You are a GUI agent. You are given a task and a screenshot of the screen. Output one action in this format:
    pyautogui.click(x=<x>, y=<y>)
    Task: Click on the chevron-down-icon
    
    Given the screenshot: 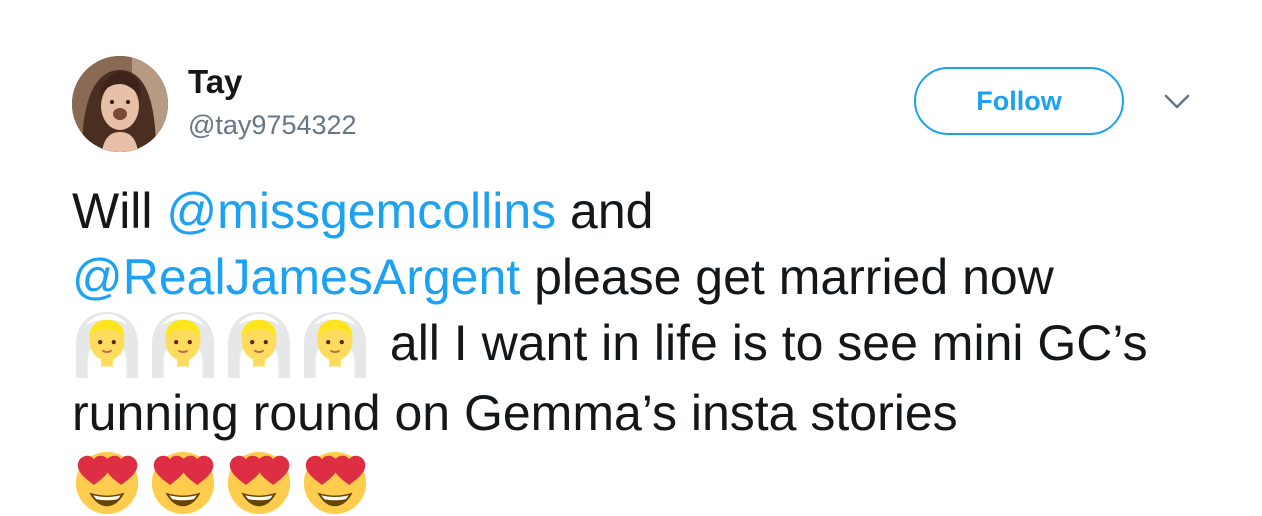 What is the action you would take?
    pyautogui.click(x=1177, y=102)
    